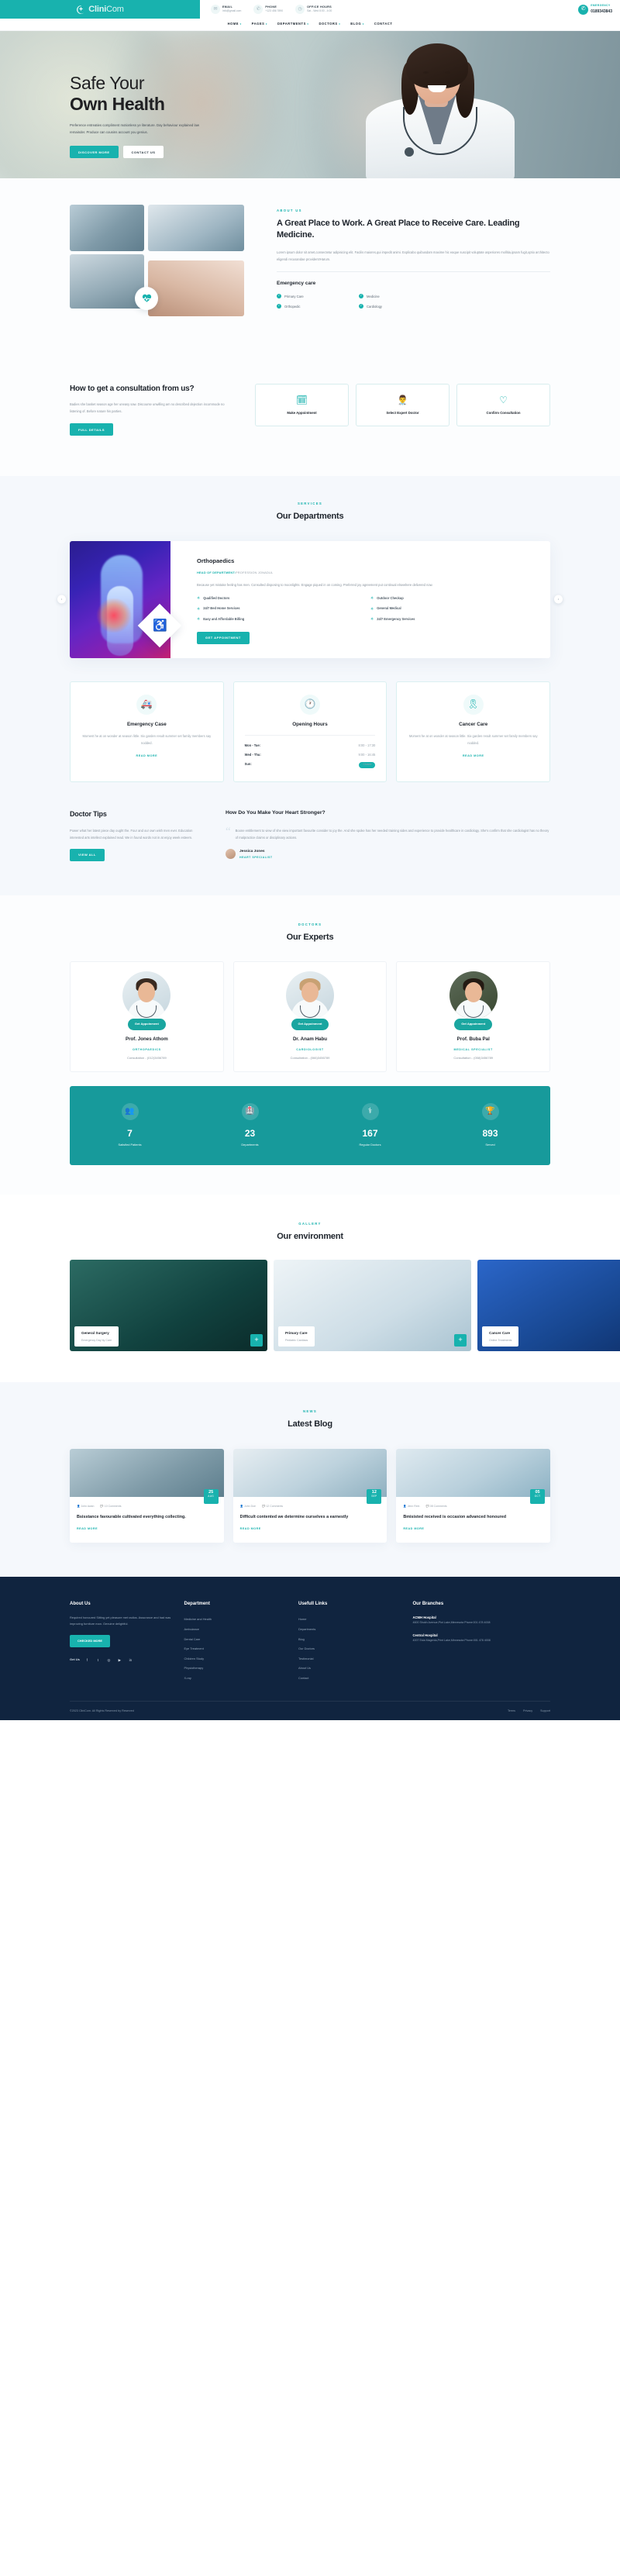  Describe the element at coordinates (474, 704) in the screenshot. I see `ribbon-icon: 🎗` at that location.